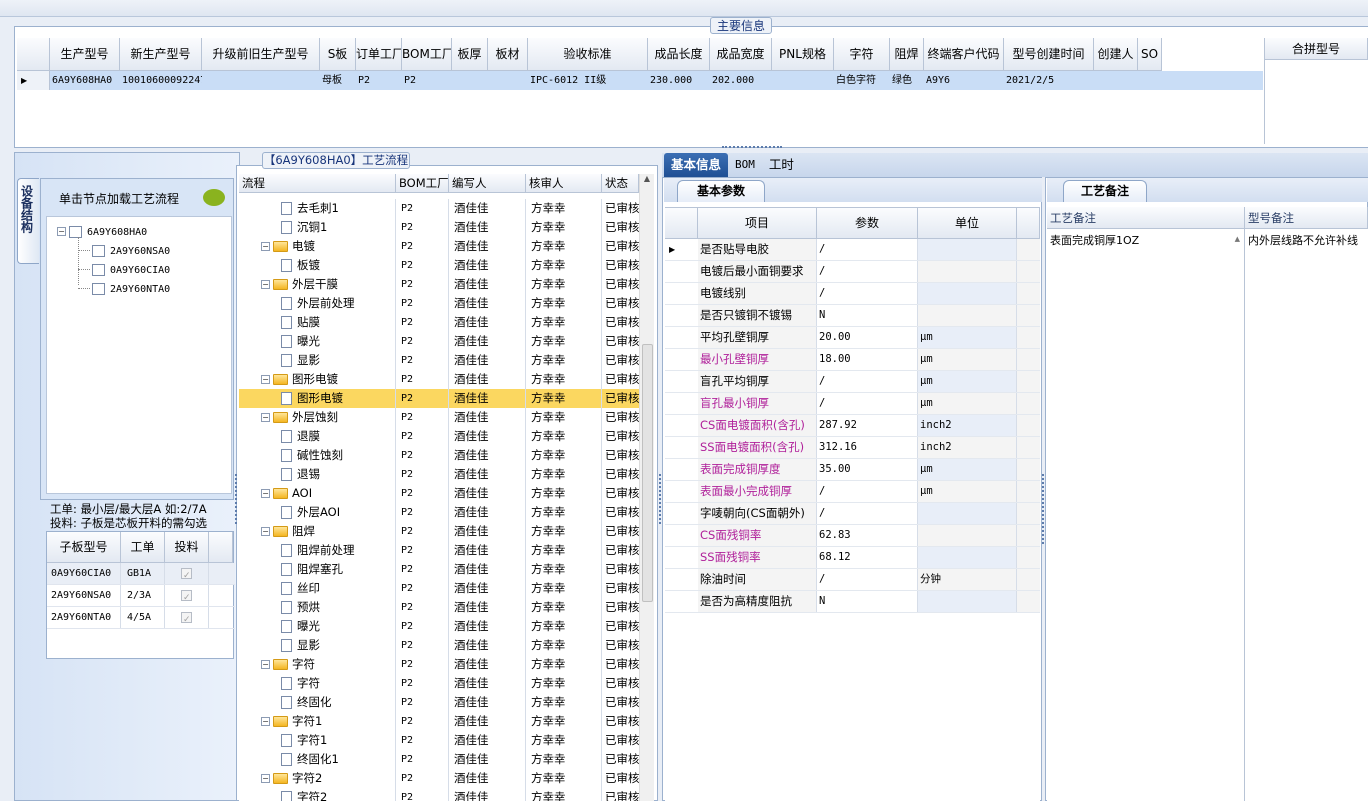 Image resolution: width=1368 pixels, height=801 pixels. What do you see at coordinates (620, 183) in the screenshot?
I see `process-col-header: 状态` at bounding box center [620, 183].